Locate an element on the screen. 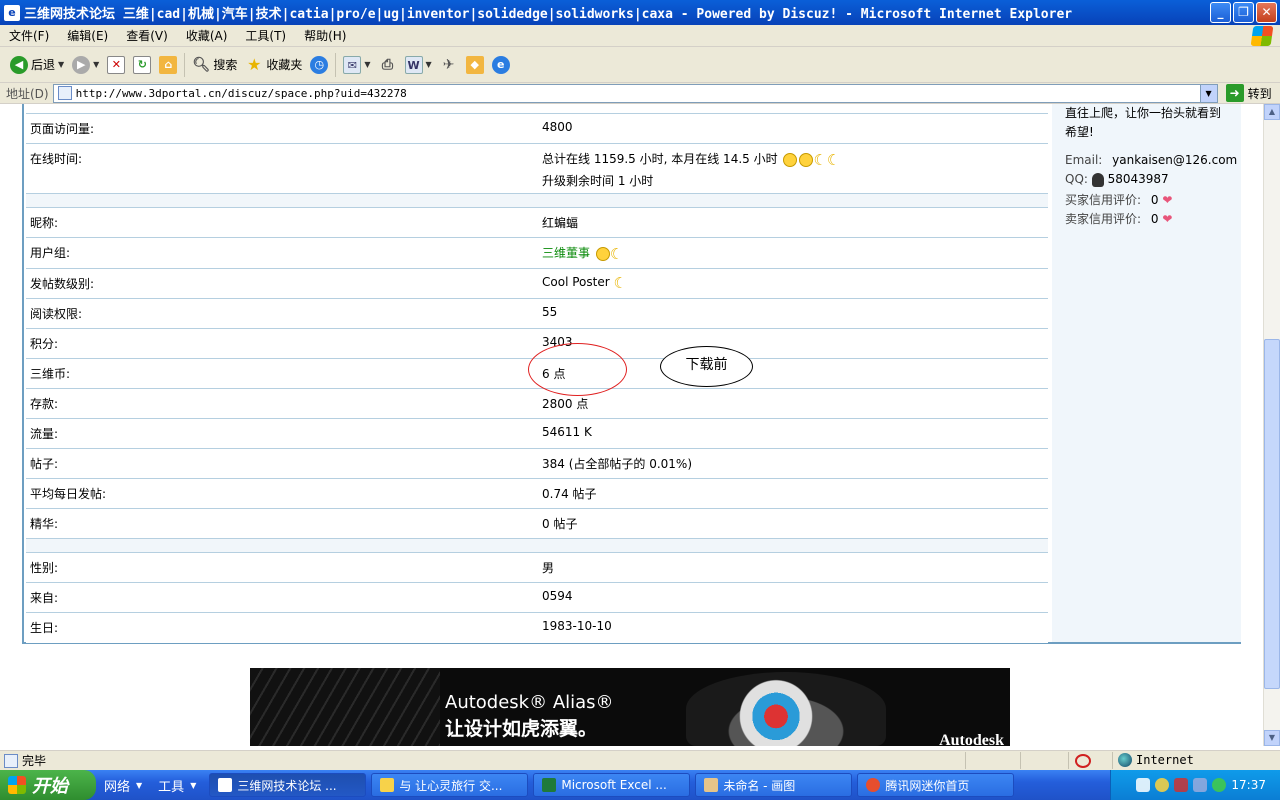 This screenshot has height=800, width=1280. star-icon: ★ is located at coordinates (254, 64).